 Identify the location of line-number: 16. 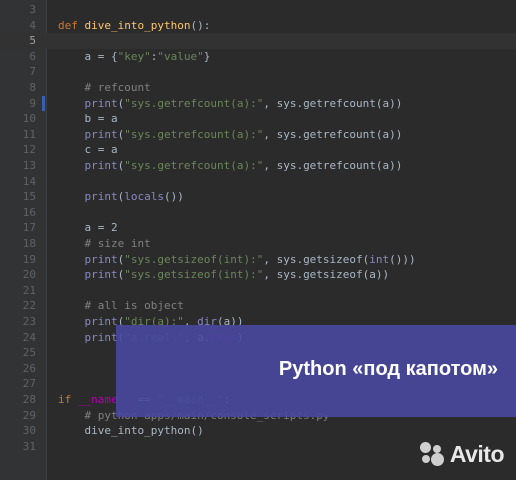
(29, 212).